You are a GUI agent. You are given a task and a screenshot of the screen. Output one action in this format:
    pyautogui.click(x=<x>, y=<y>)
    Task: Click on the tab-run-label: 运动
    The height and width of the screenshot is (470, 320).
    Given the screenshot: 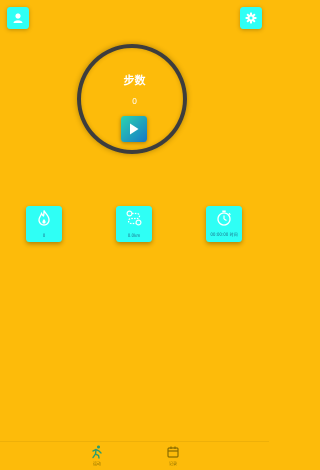 What is the action you would take?
    pyautogui.click(x=97, y=463)
    